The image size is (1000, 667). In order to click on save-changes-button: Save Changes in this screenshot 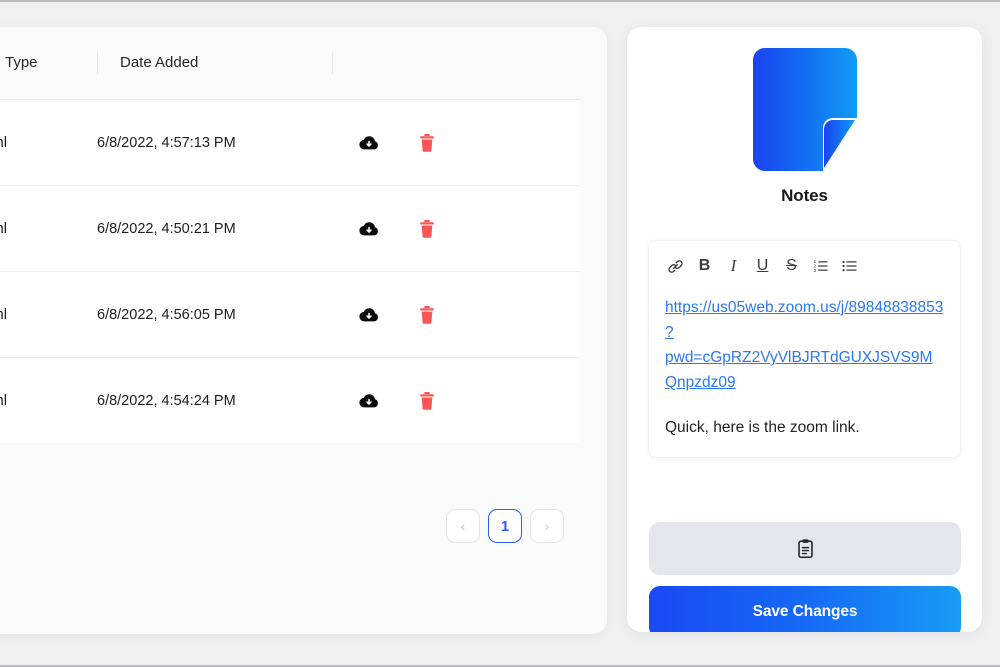, I will do `click(805, 609)`.